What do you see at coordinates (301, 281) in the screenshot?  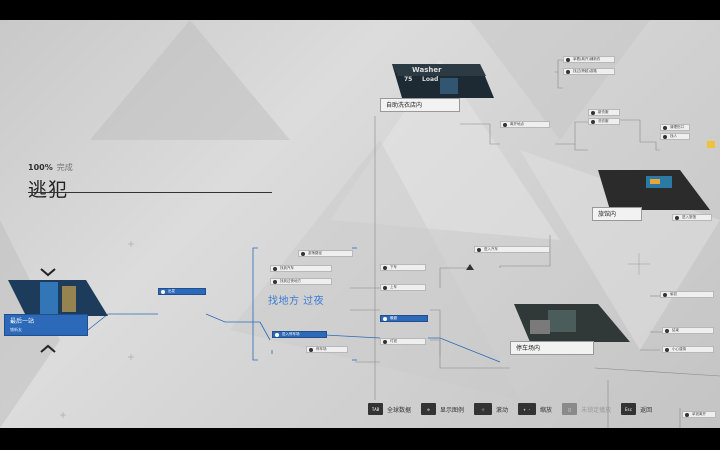 I see `flow-node: 找到过夜地方` at bounding box center [301, 281].